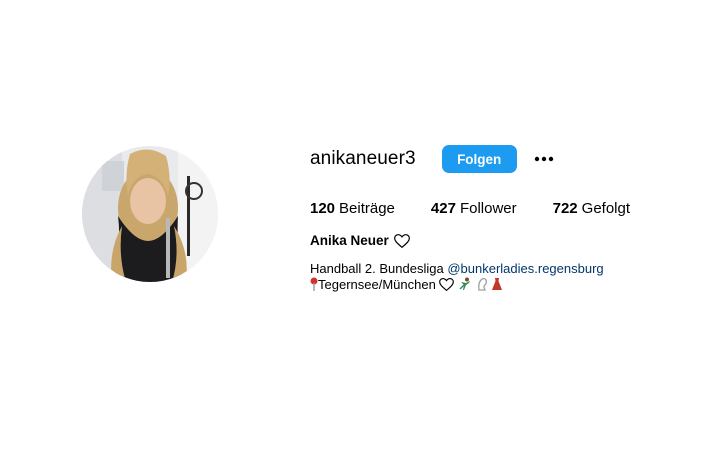  I want to click on username: anikaneuer3, so click(363, 158).